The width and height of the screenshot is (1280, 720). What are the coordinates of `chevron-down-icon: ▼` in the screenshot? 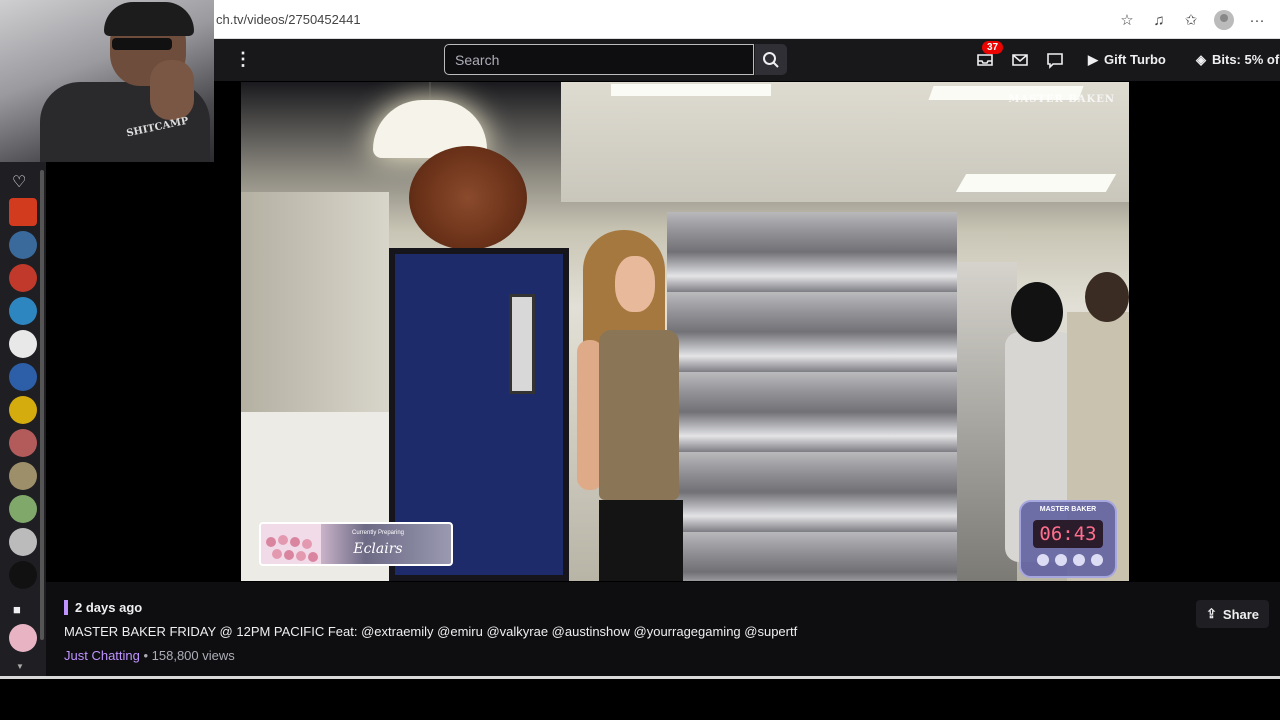 It's located at (20, 666).